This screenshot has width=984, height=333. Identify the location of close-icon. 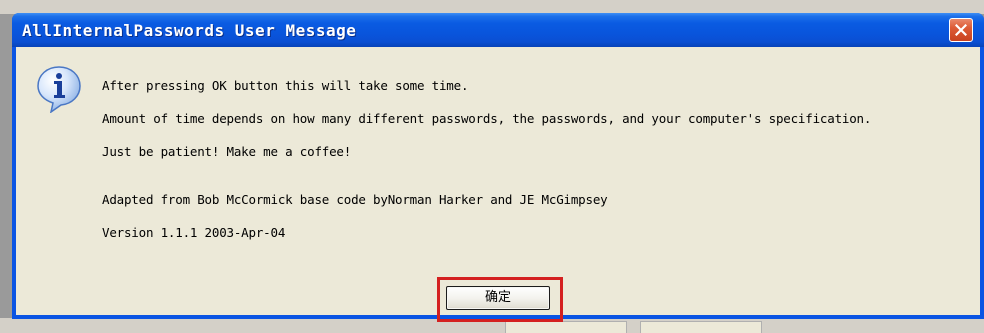
(961, 30).